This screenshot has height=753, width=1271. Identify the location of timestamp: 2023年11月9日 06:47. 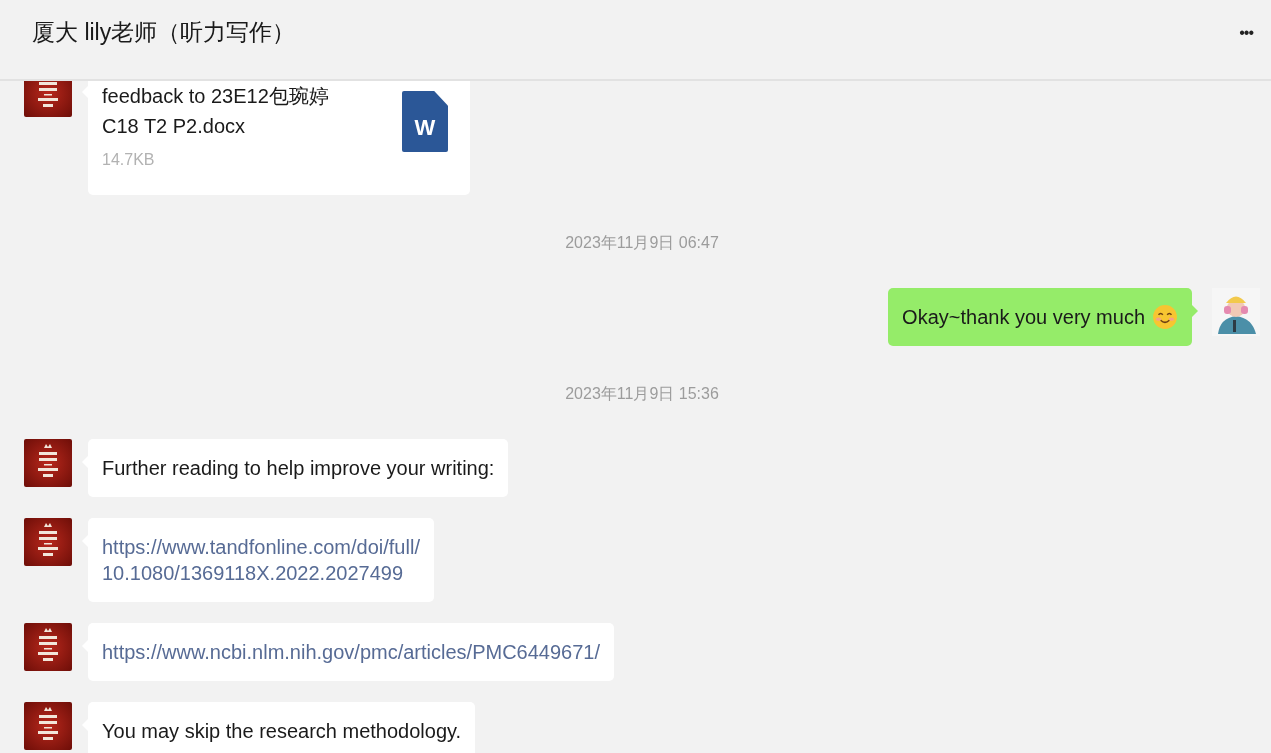
(642, 243).